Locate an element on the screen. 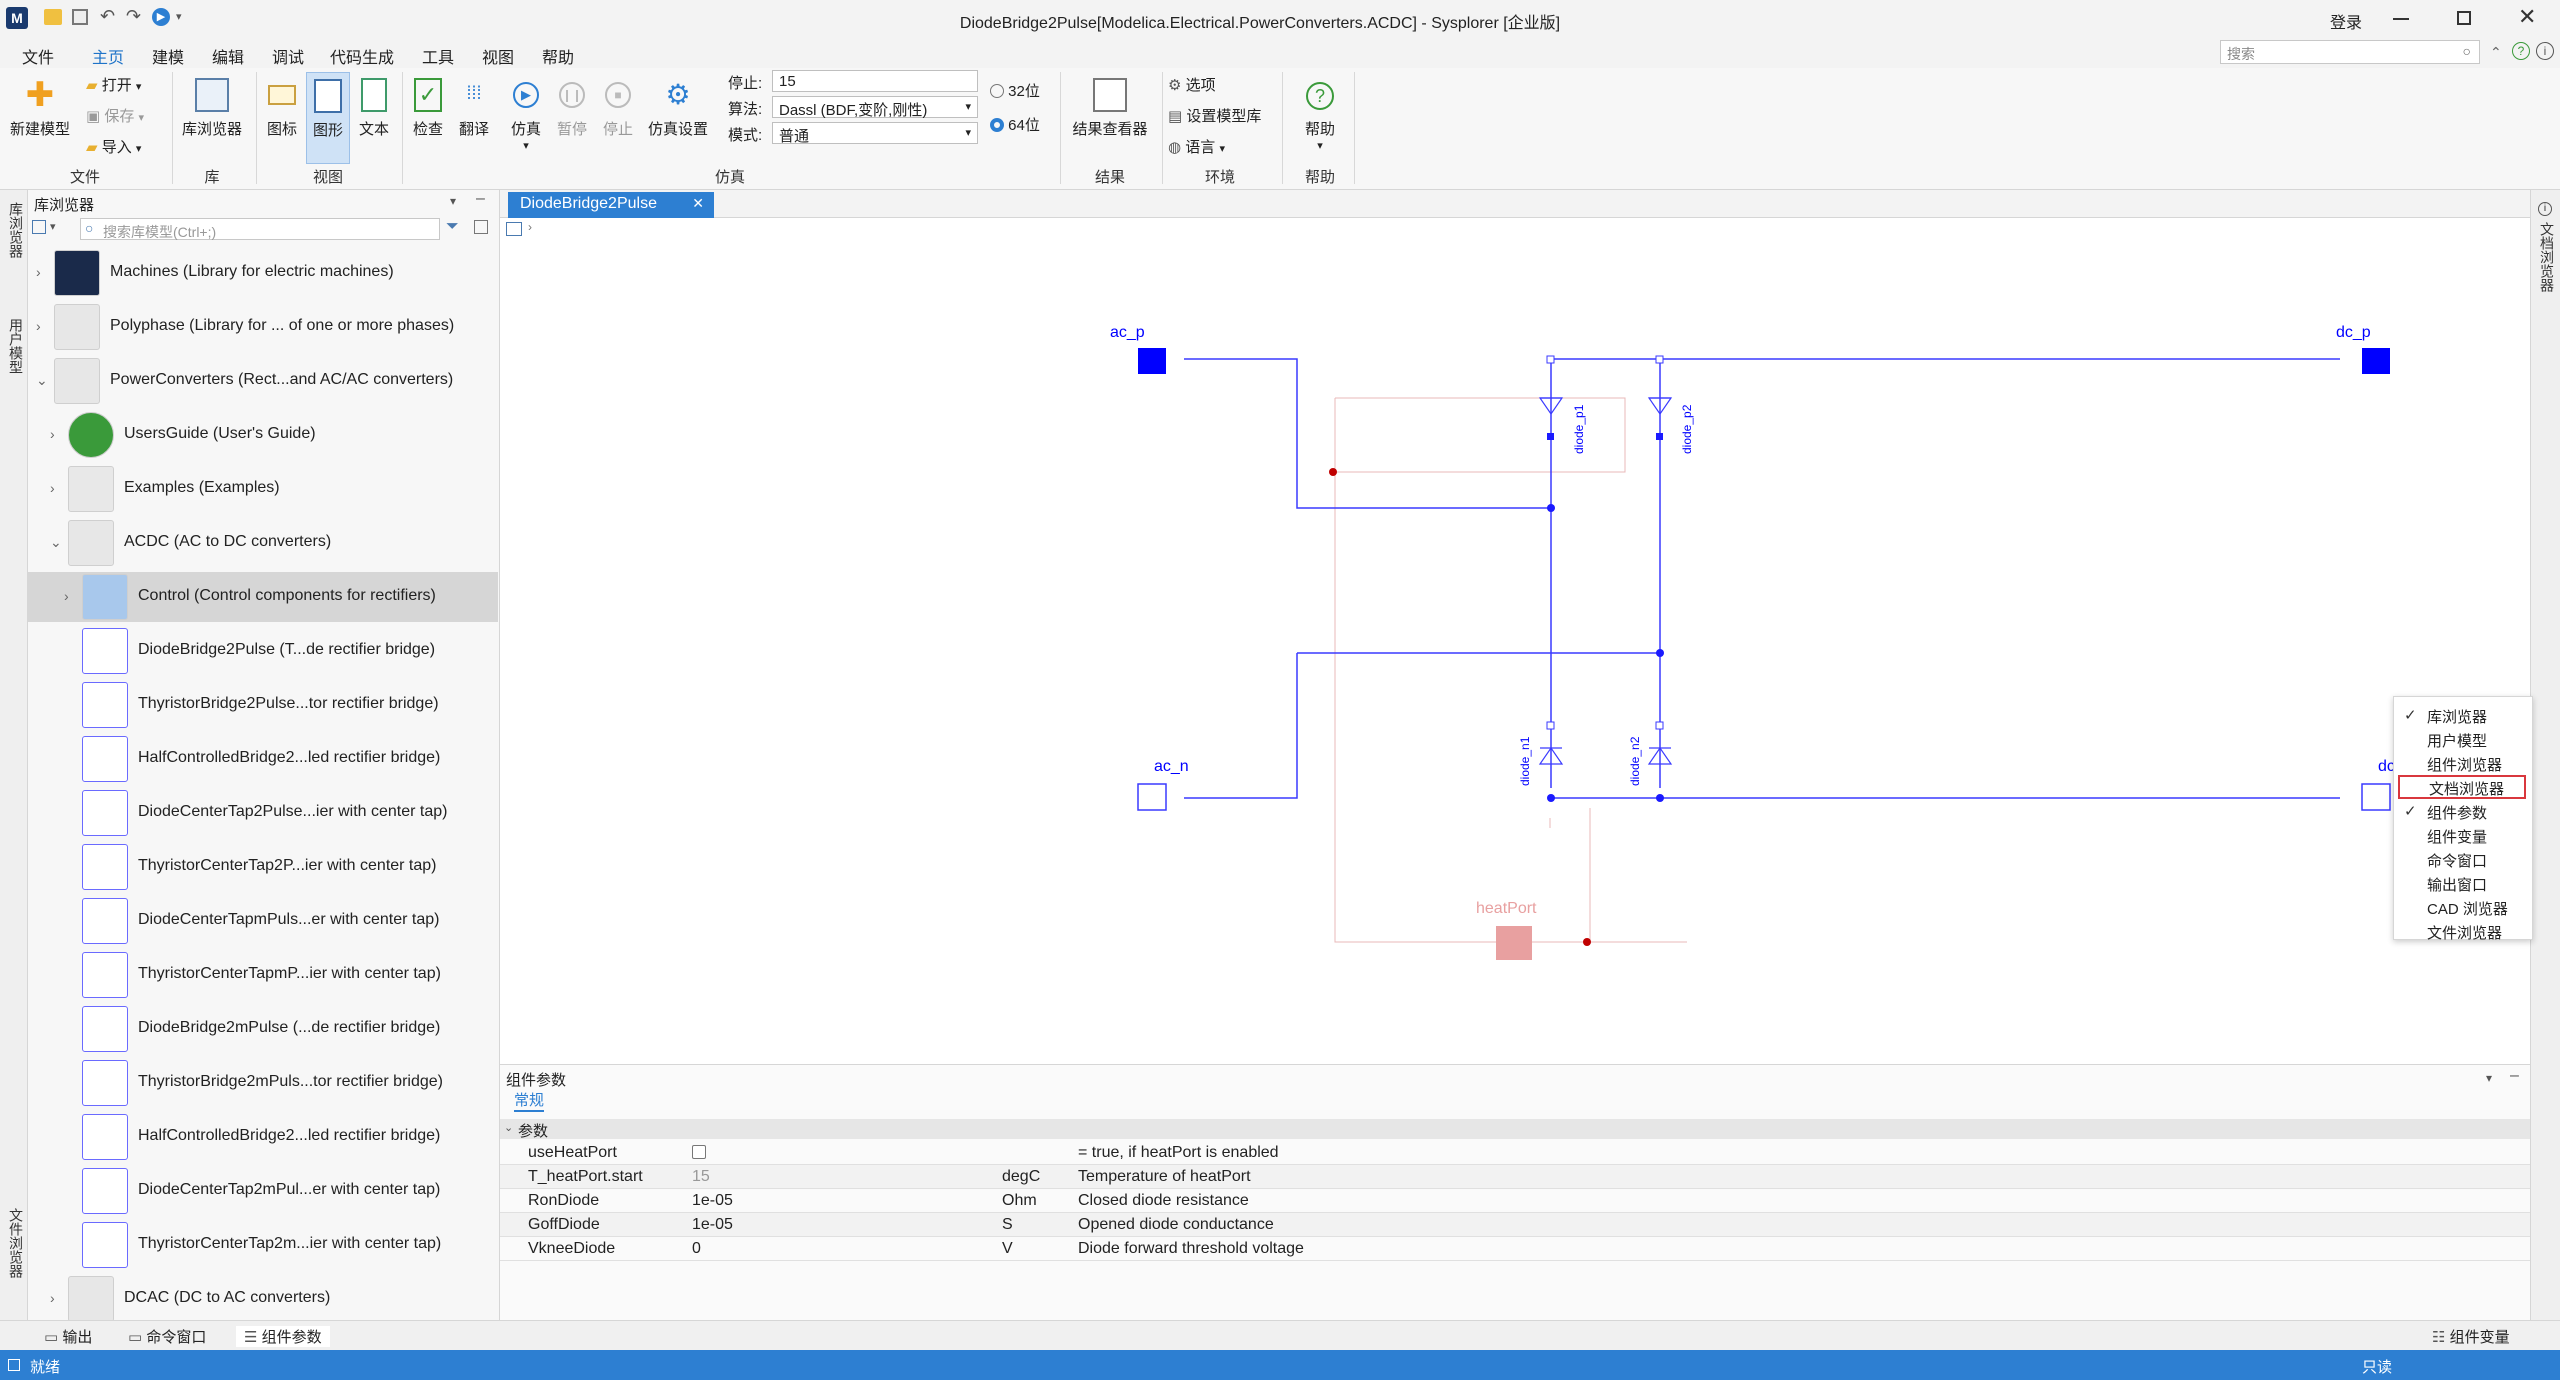 This screenshot has width=2560, height=1380. params-section-header: ⌄ 参数 is located at coordinates (1515, 1129).